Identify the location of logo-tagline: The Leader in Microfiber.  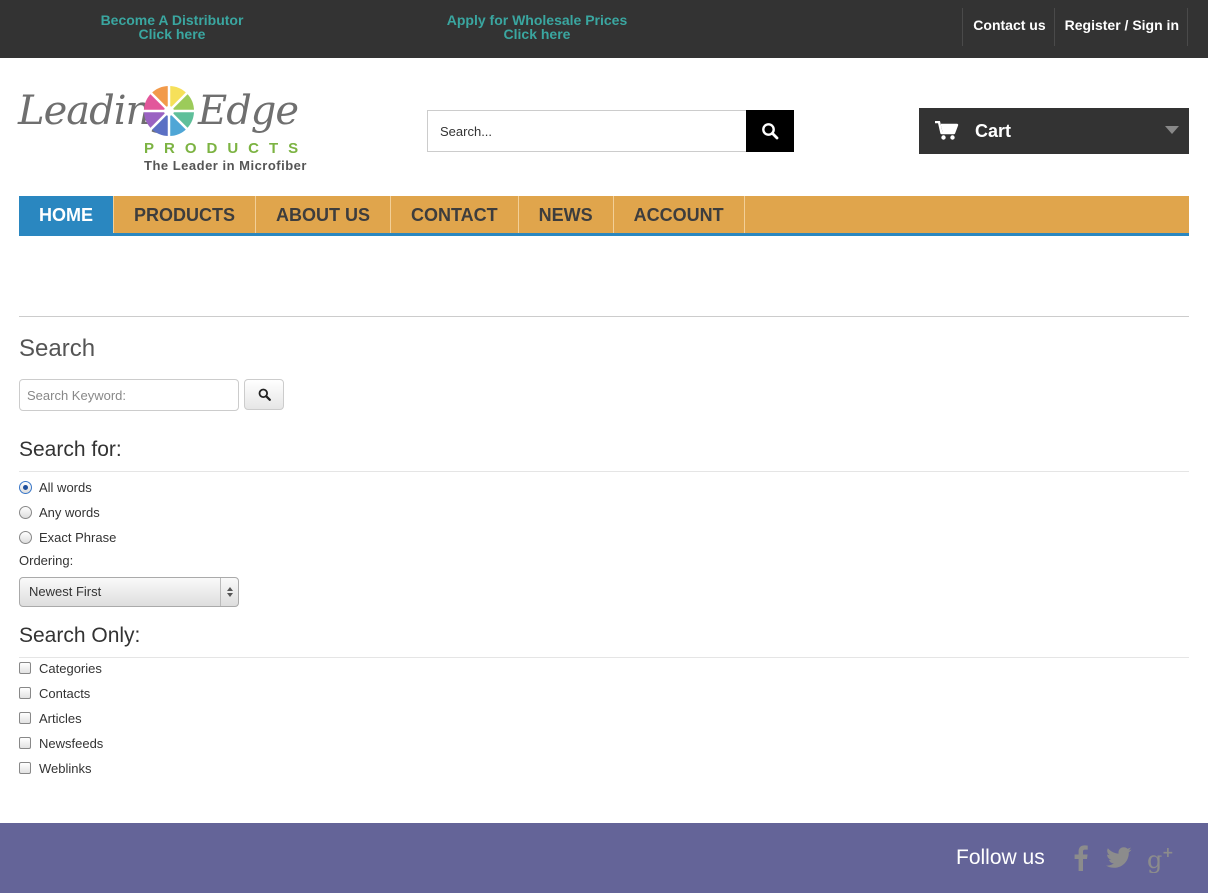
(225, 165).